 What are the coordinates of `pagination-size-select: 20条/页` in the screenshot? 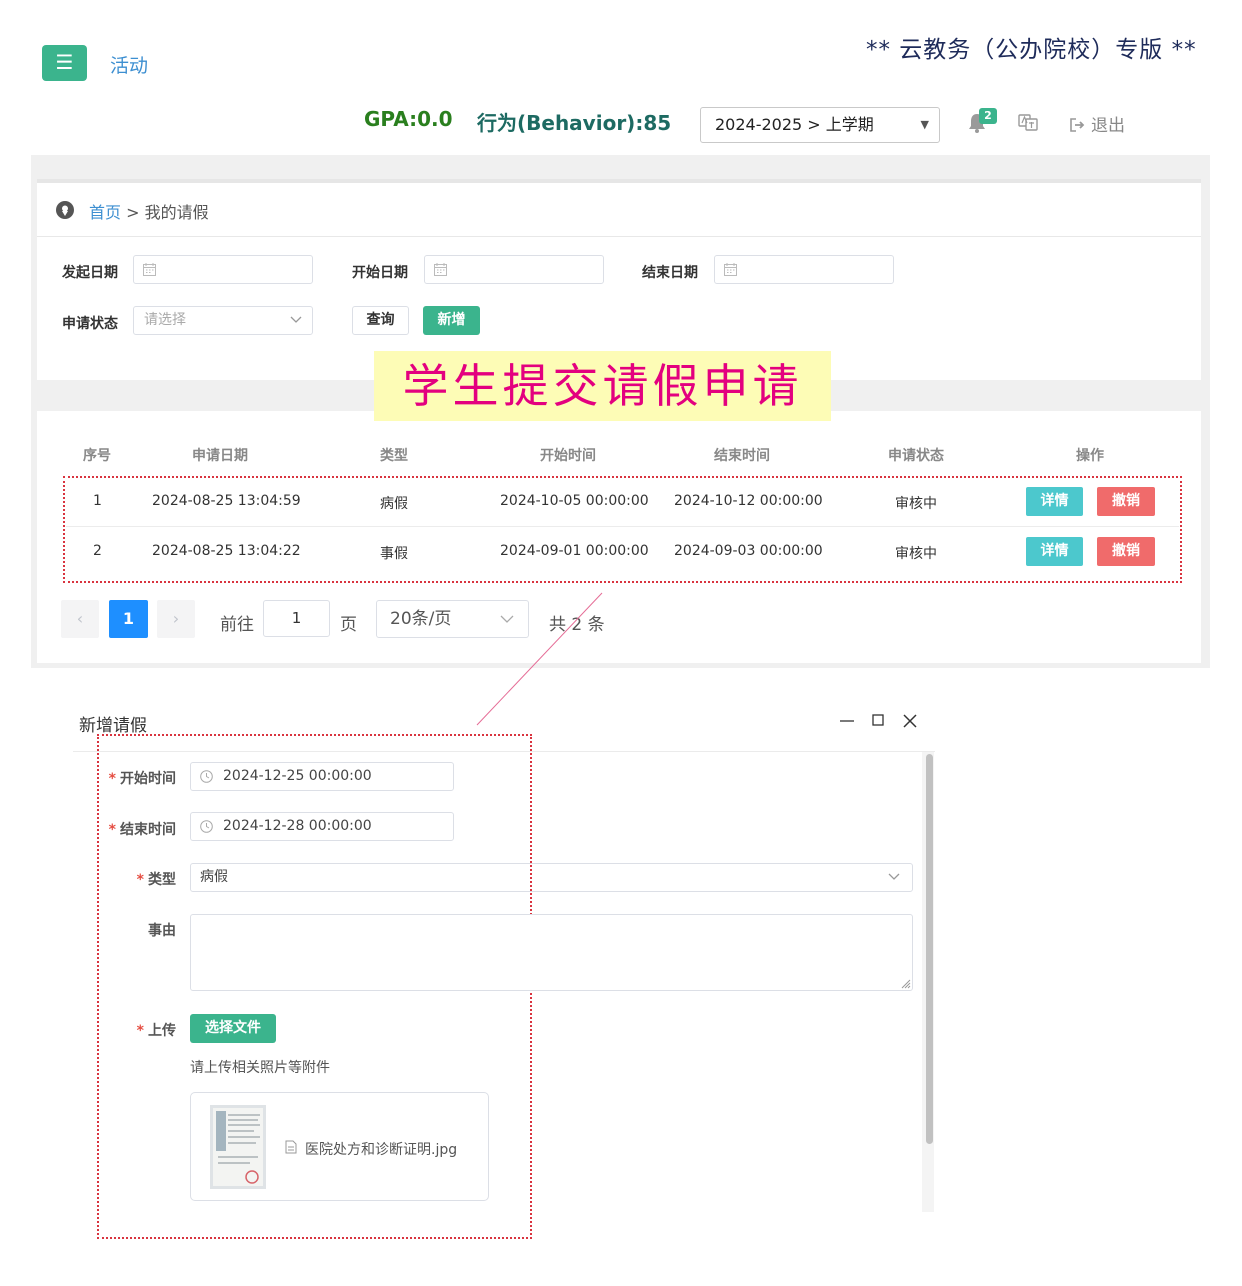 It's located at (452, 619).